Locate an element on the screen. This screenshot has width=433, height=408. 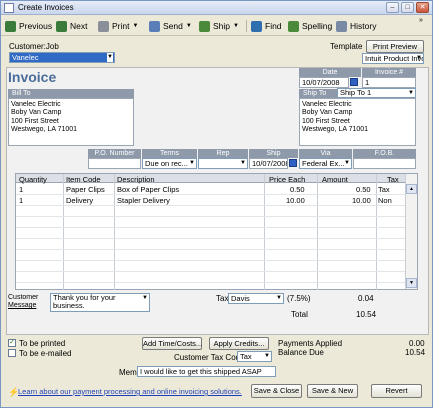
template-label: Template is located at coordinates (346, 46).